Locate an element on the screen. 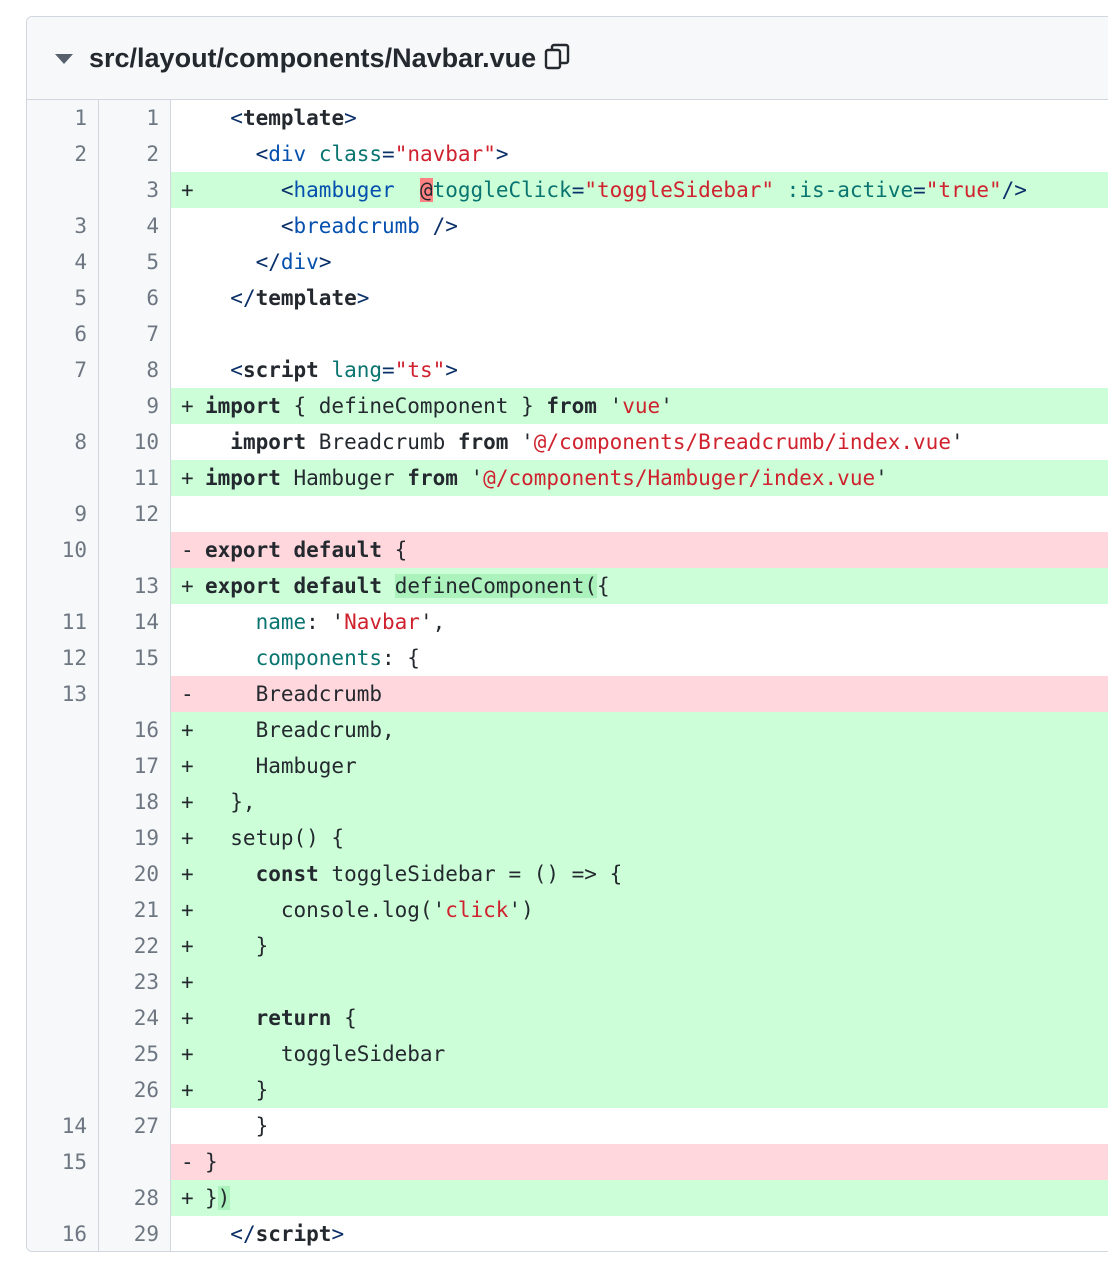 The height and width of the screenshot is (1268, 1108). code-token: ' is located at coordinates (666, 406).